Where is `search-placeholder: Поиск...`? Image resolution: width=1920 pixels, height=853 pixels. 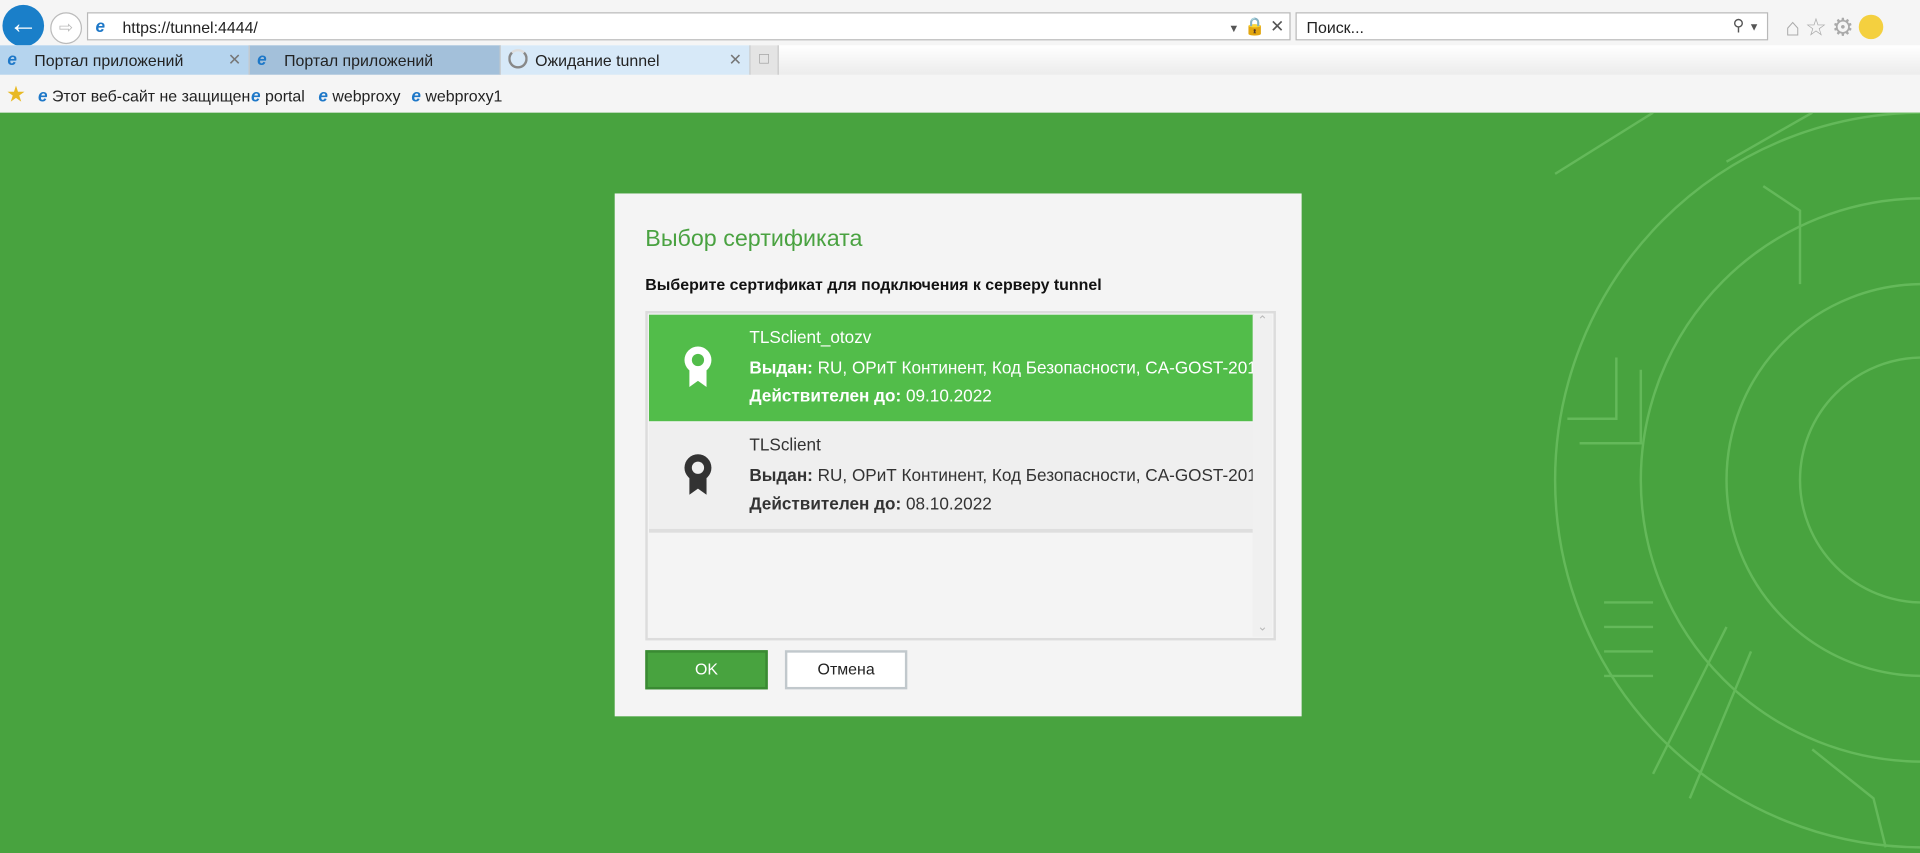
search-placeholder: Поиск... is located at coordinates (1335, 27).